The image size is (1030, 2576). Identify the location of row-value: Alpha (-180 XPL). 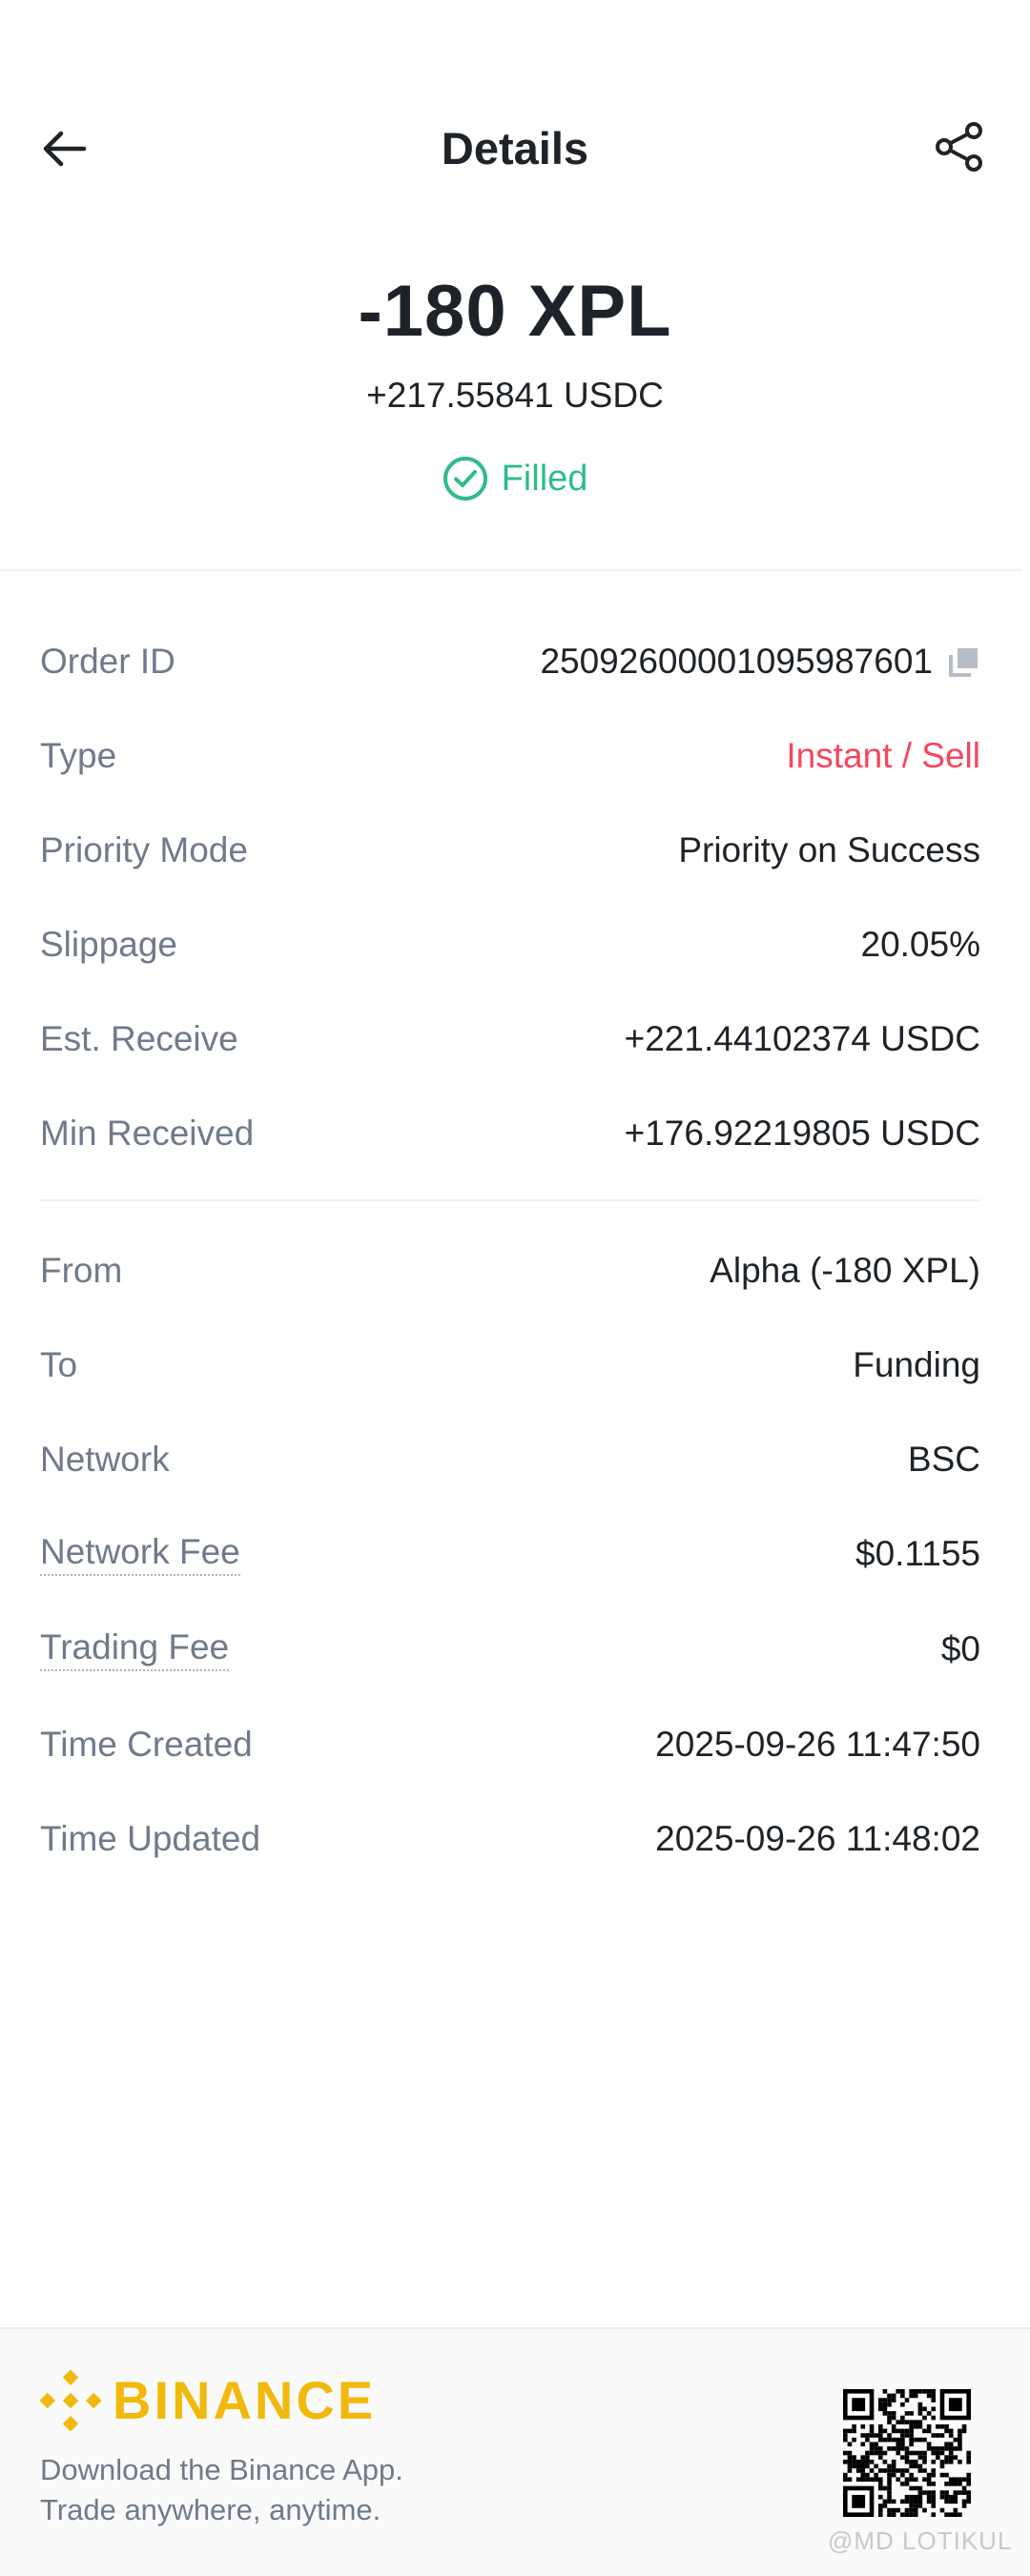
(845, 1270).